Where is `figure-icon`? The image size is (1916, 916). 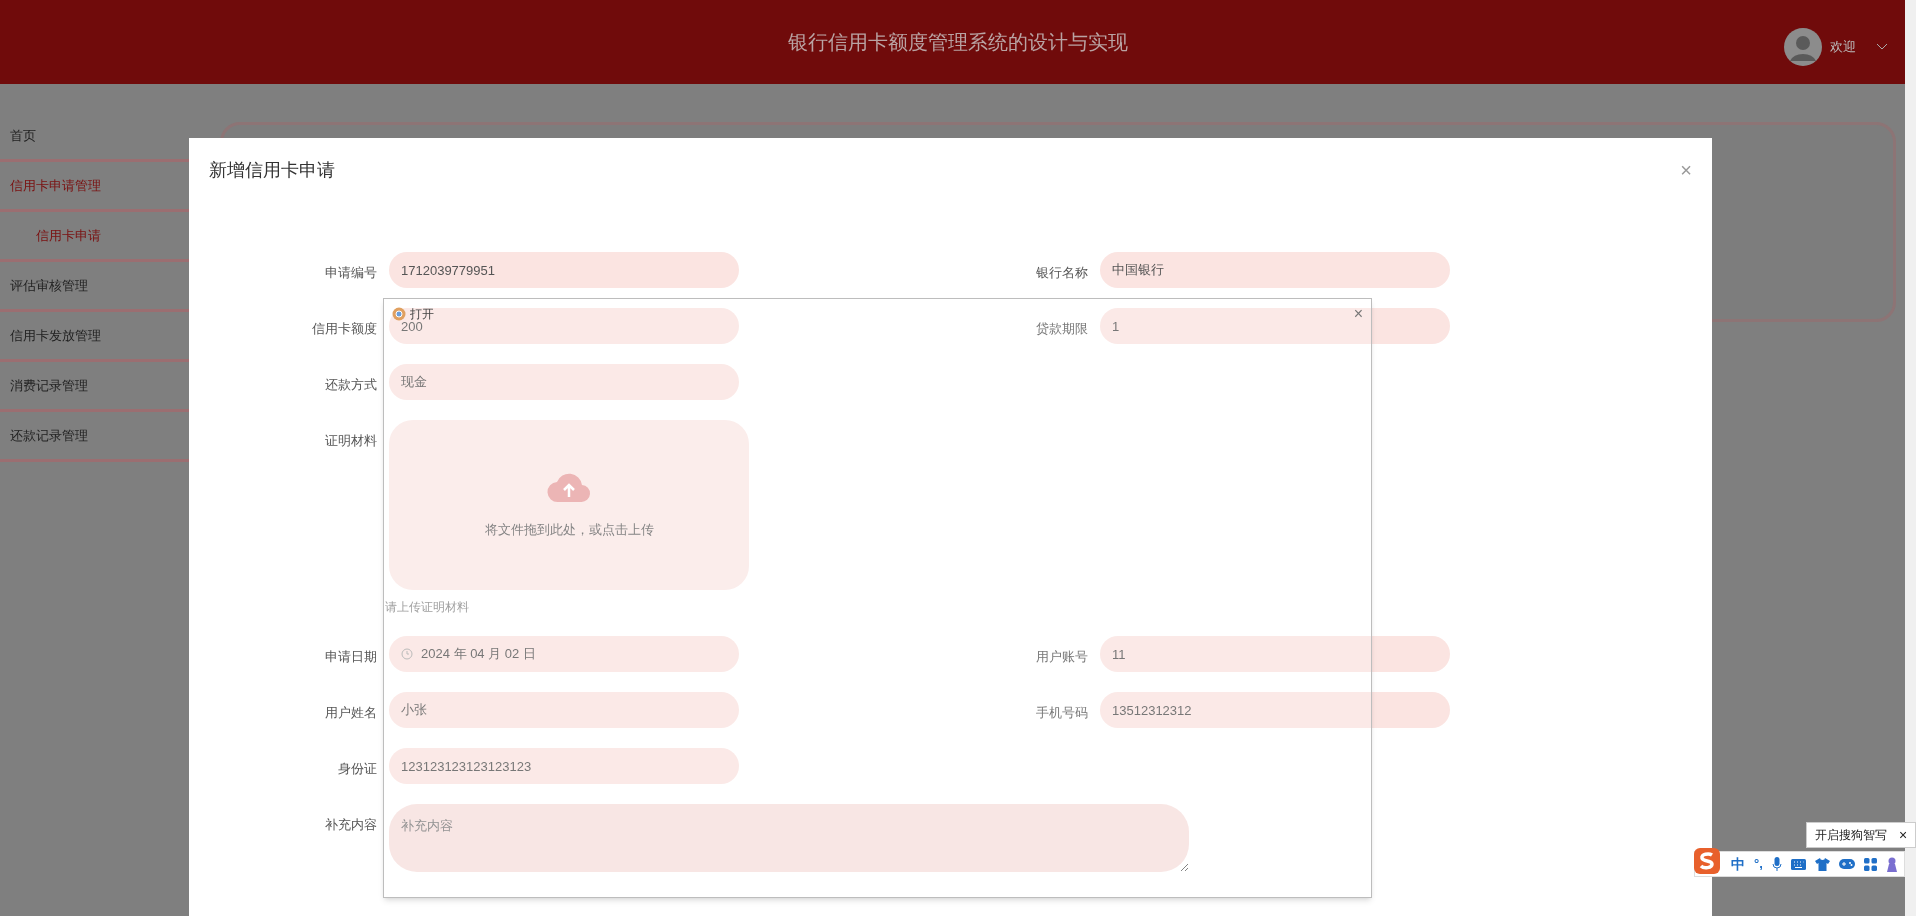 figure-icon is located at coordinates (1891, 864).